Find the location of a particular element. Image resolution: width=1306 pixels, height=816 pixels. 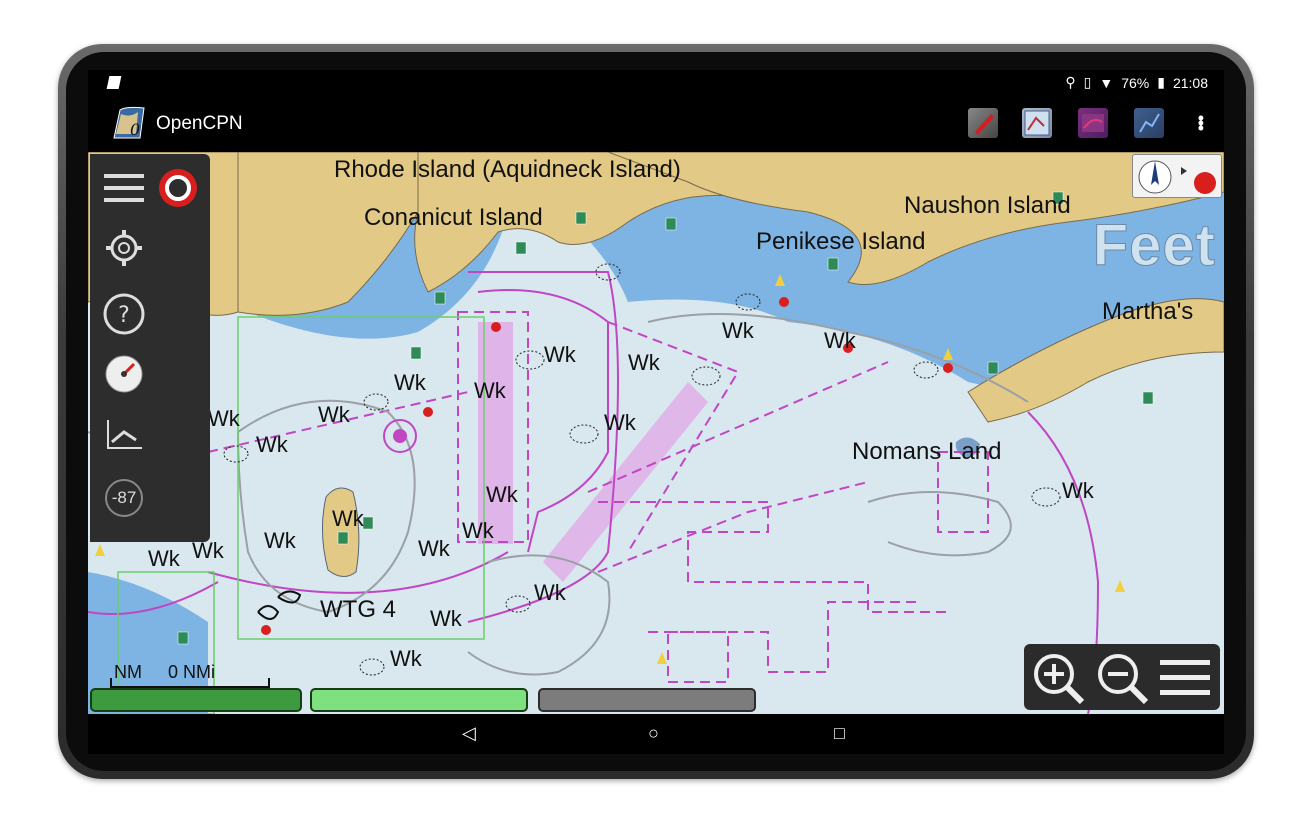

heading-button: -87 is located at coordinates (124, 498).